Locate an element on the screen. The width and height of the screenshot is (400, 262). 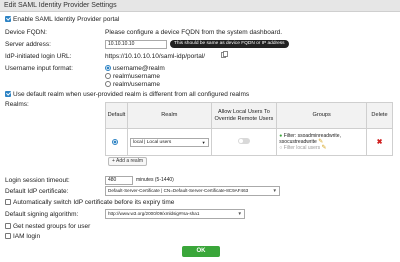
allow-override-toggle is located at coordinates (243, 141).